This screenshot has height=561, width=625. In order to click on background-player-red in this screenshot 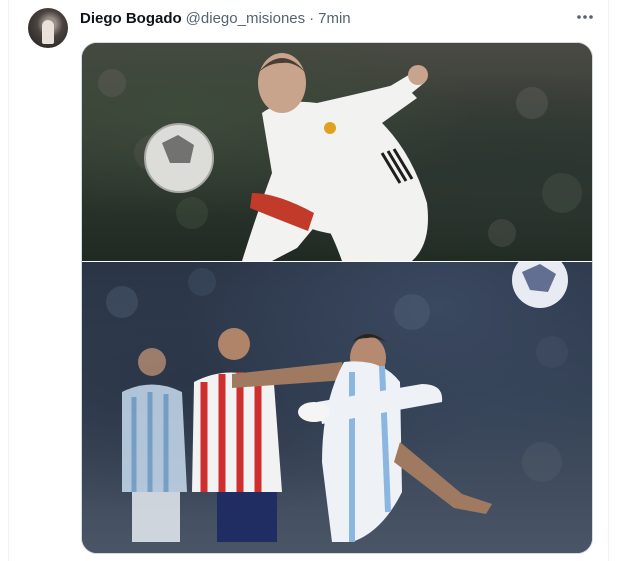, I will do `click(237, 435)`.